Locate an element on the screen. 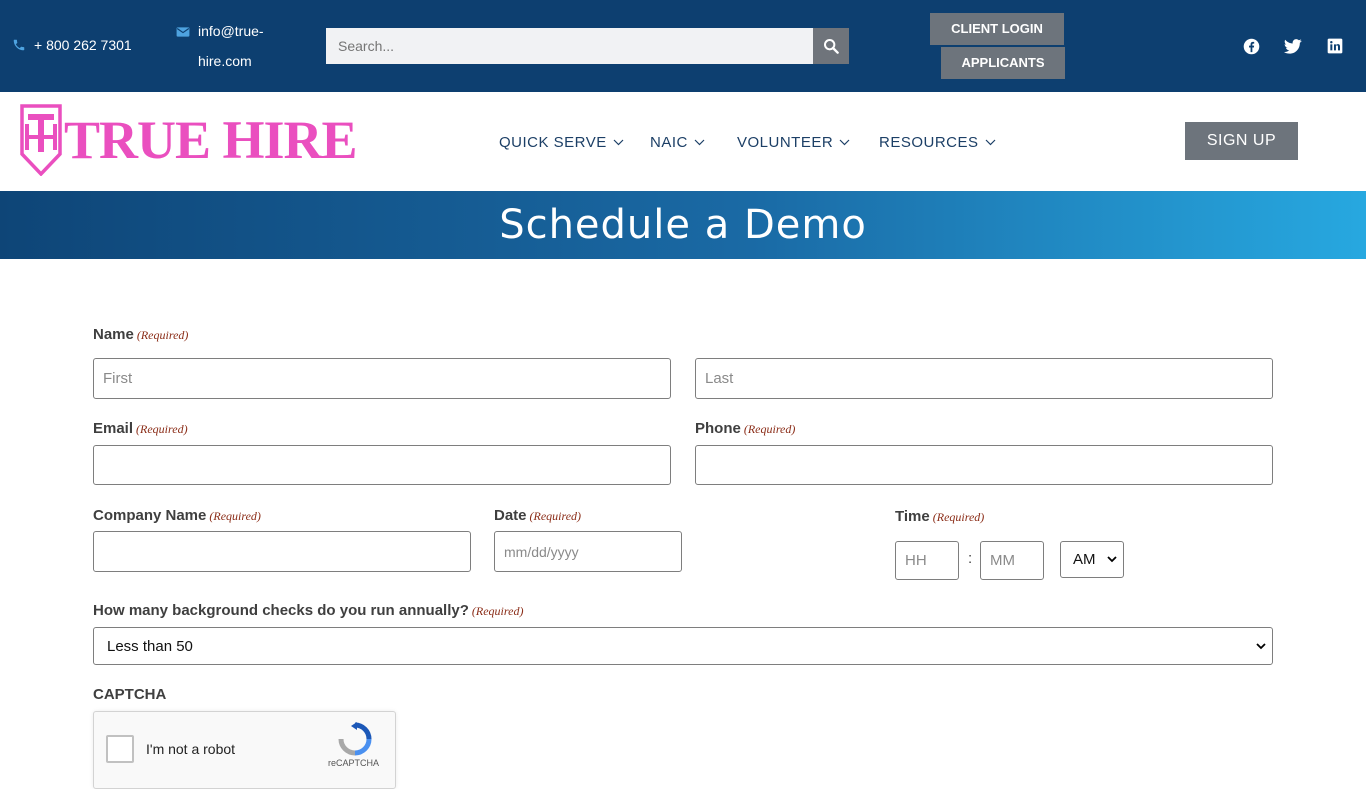  ampm-value: AM is located at coordinates (1084, 559).